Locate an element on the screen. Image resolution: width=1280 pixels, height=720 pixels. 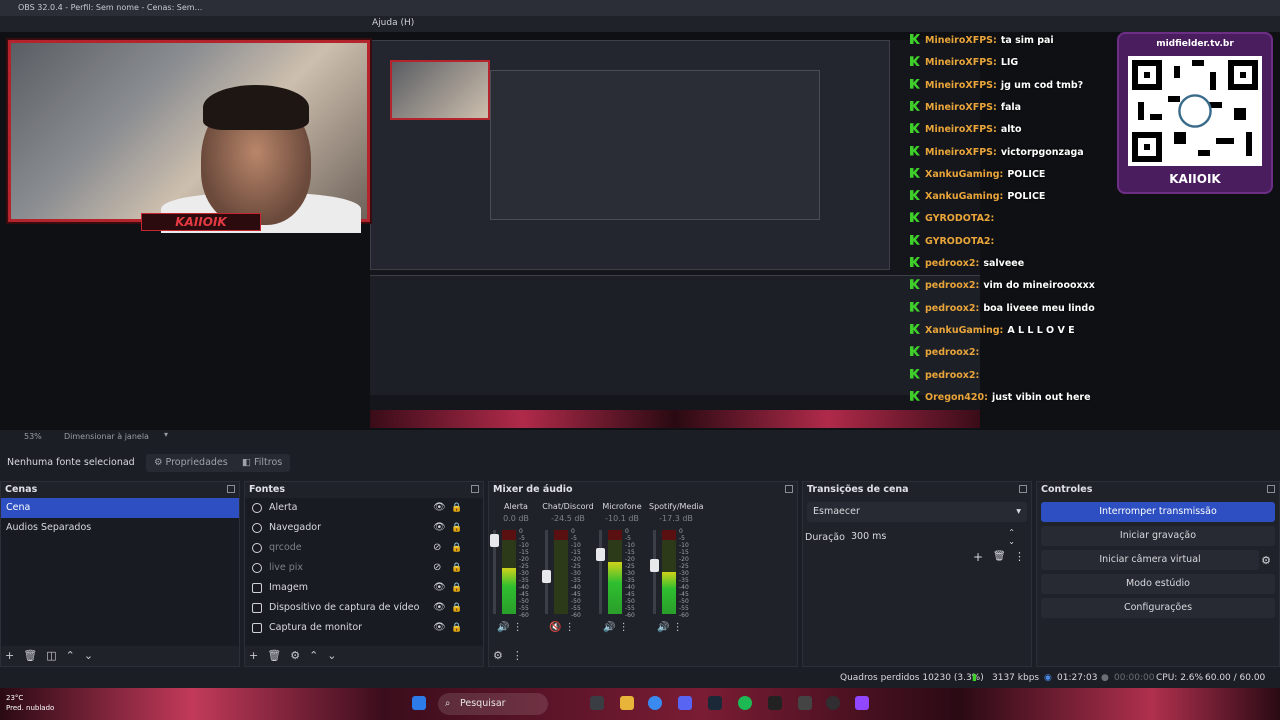
control-button: Iniciar gravação is located at coordinates (1158, 536).